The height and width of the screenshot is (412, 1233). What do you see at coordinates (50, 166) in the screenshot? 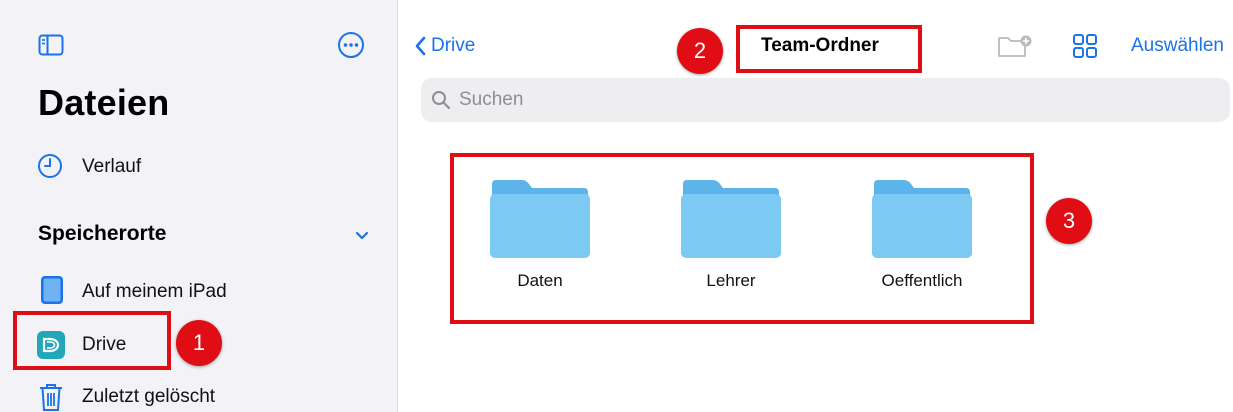
I see `clock-icon` at bounding box center [50, 166].